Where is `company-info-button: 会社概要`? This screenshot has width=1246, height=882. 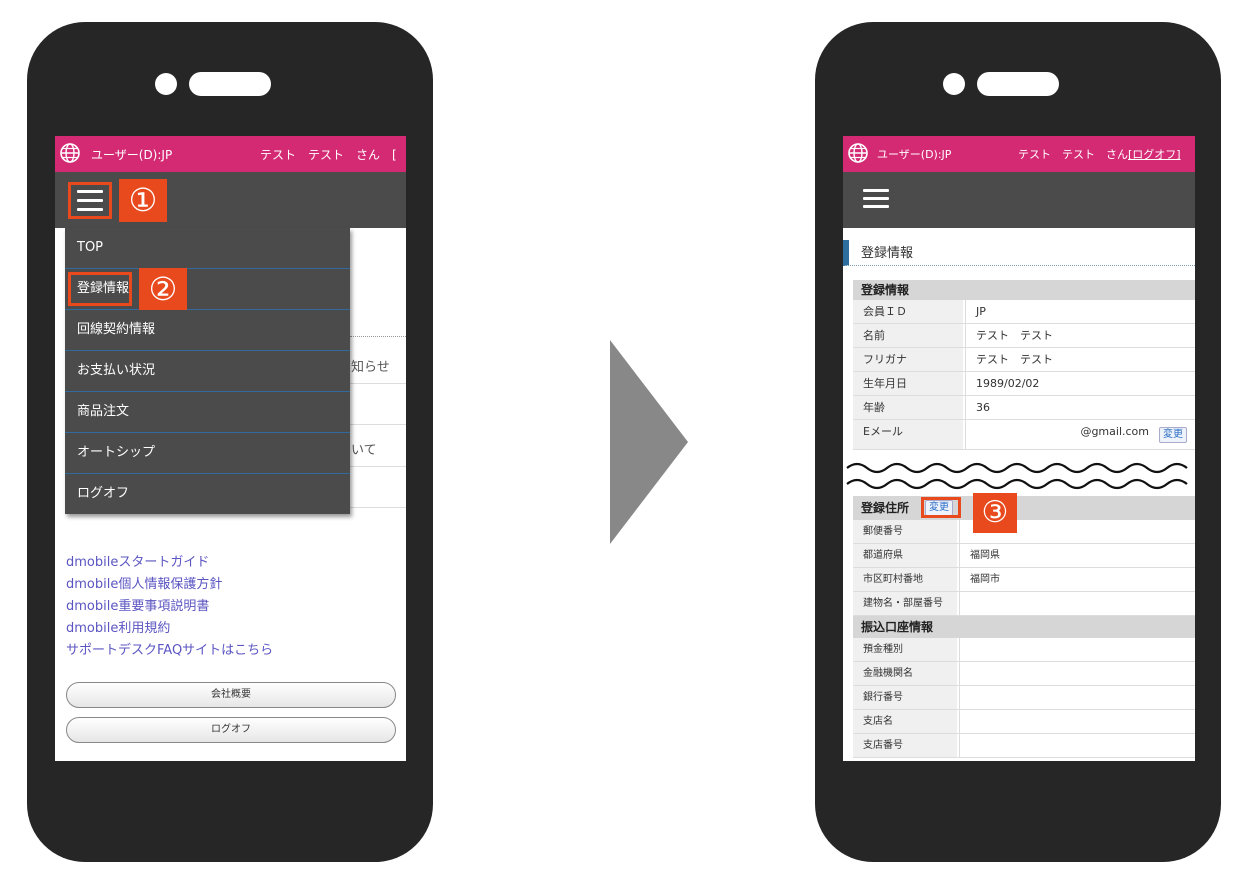 company-info-button: 会社概要 is located at coordinates (231, 695).